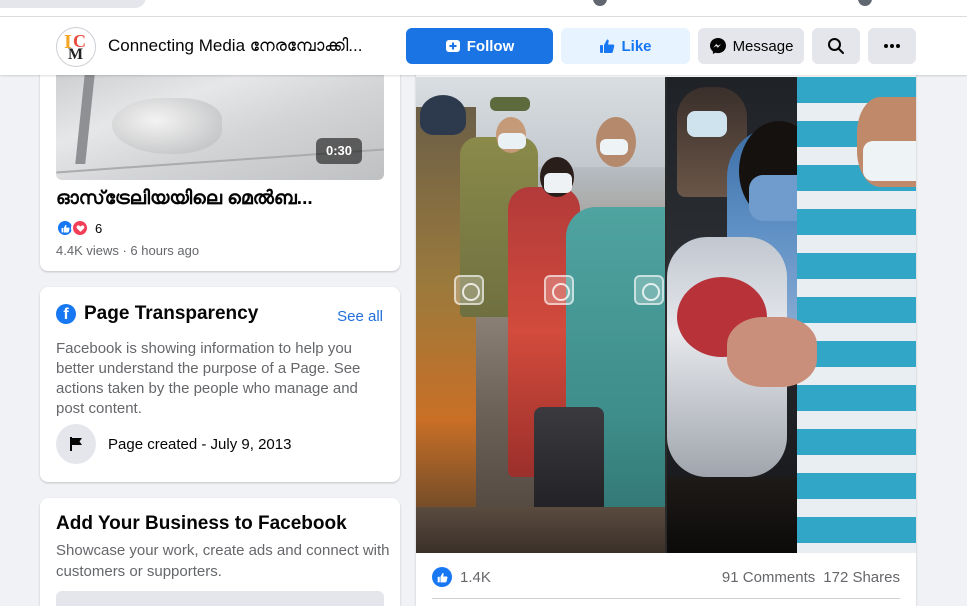  What do you see at coordinates (768, 577) in the screenshot?
I see `comments-count: 91 Comments` at bounding box center [768, 577].